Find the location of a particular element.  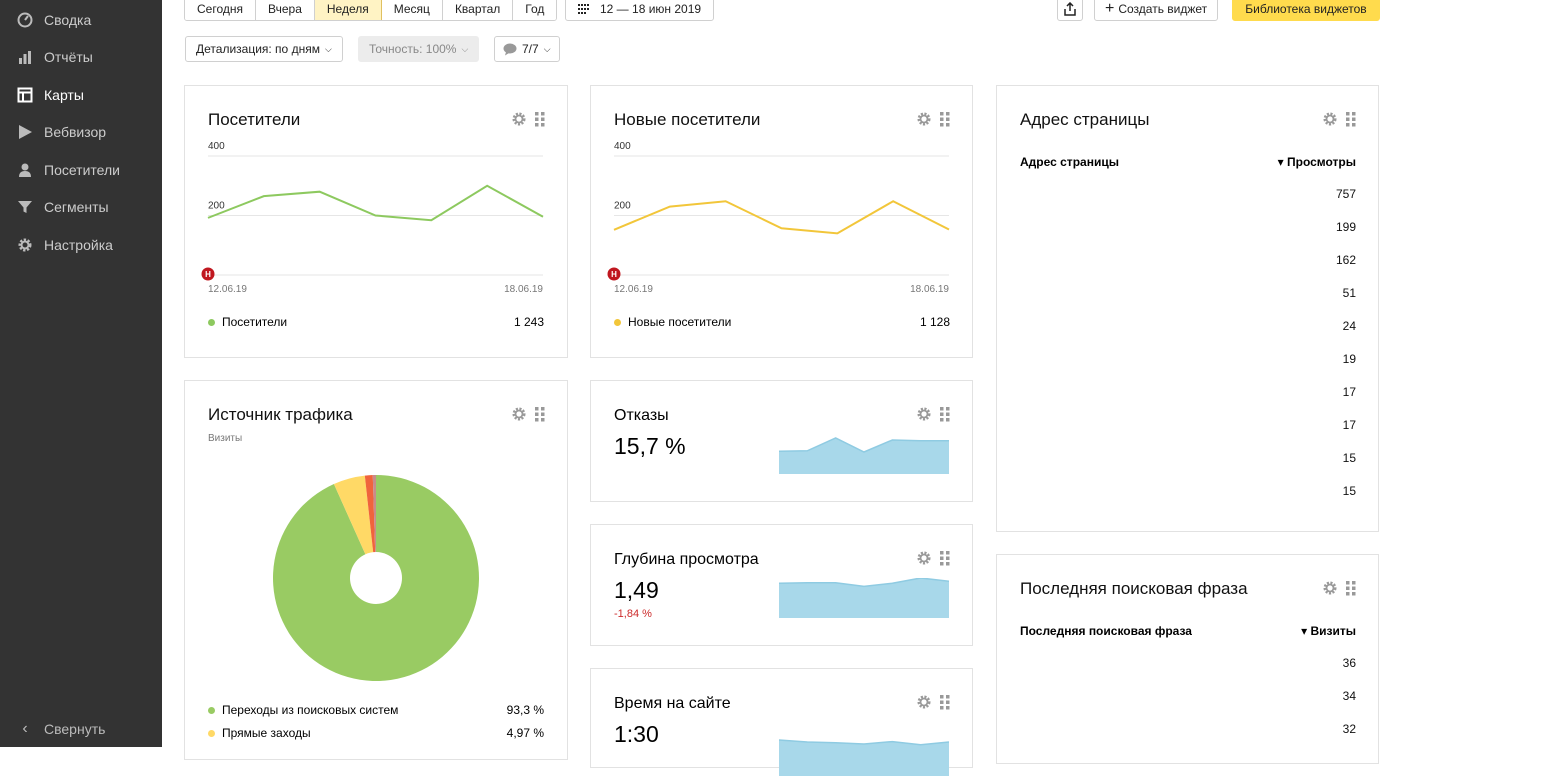

period-week: Неделя is located at coordinates (348, 10).